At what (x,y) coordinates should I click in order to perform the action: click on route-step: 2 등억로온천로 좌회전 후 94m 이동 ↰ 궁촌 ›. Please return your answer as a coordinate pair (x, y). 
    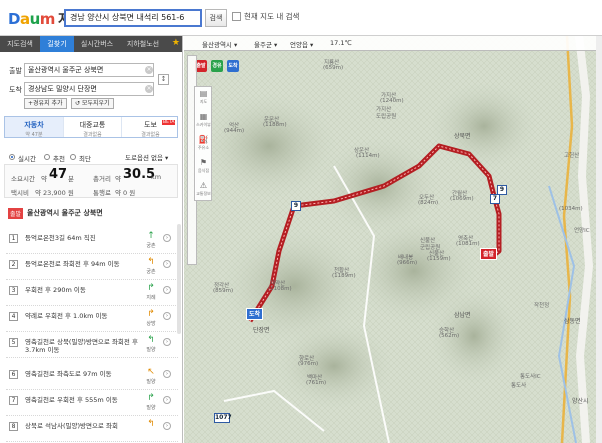
    Looking at the image, I should click on (92, 267).